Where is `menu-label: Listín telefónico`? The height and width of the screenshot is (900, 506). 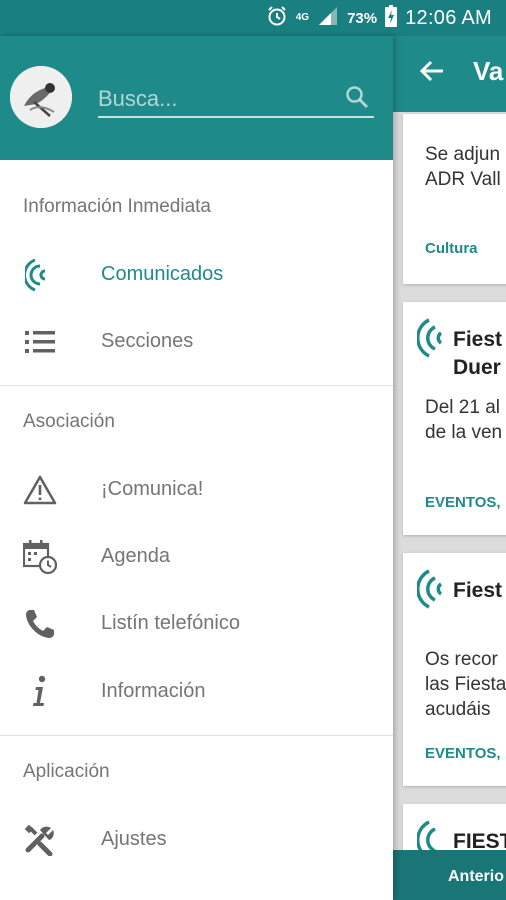 menu-label: Listín telefónico is located at coordinates (170, 623).